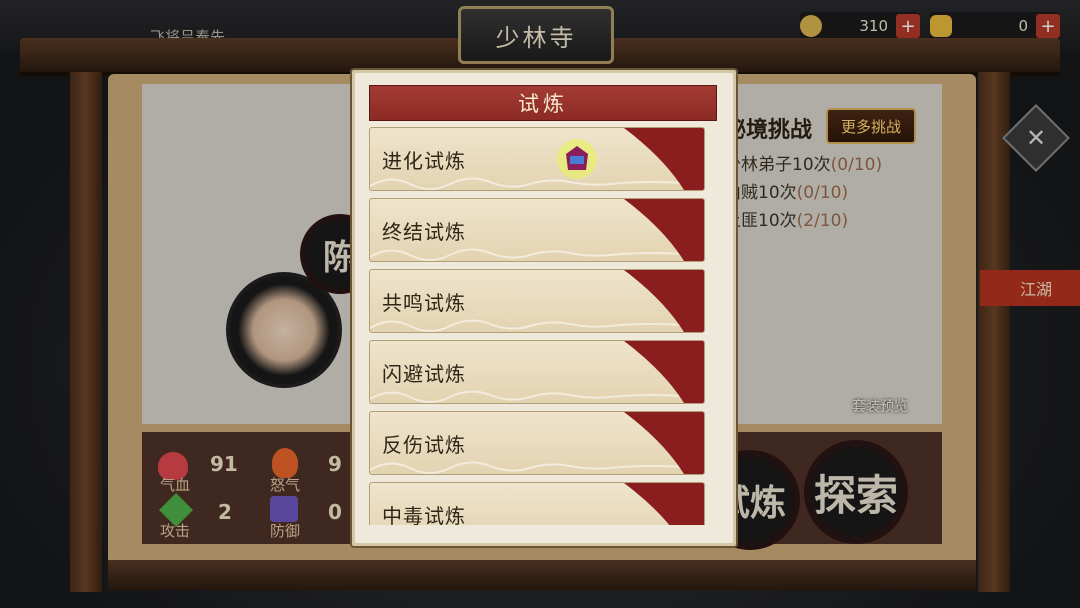 The height and width of the screenshot is (608, 1080). What do you see at coordinates (537, 230) in the screenshot?
I see `trial-item-finisher: 终结试炼` at bounding box center [537, 230].